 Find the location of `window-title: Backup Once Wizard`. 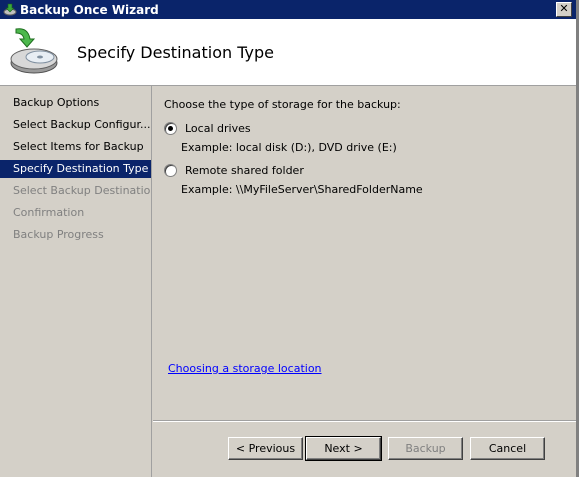

window-title: Backup Once Wizard is located at coordinates (89, 9).